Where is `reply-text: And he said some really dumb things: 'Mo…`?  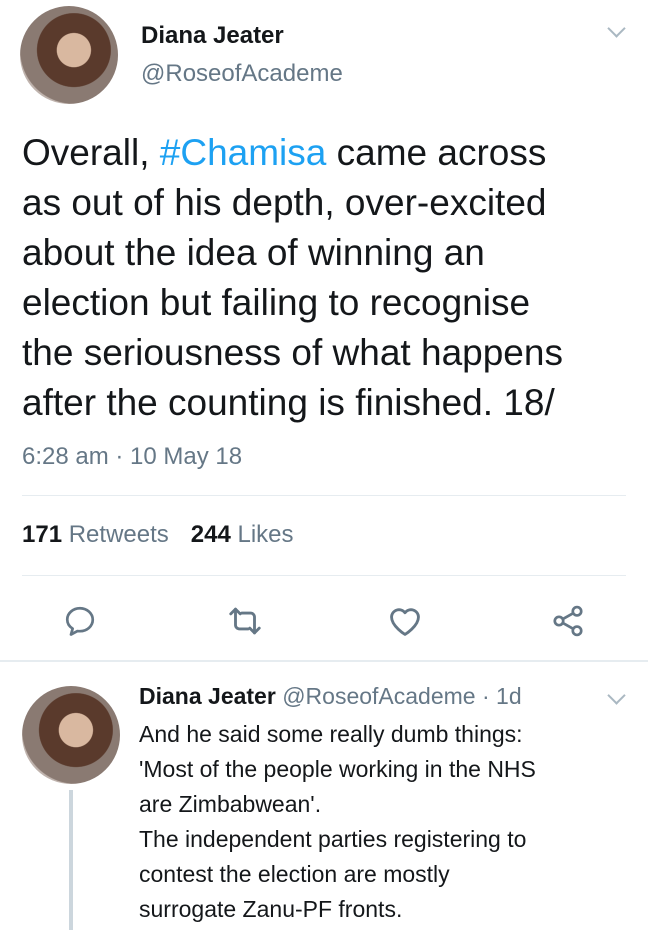 reply-text: And he said some really dumb things: 'Mo… is located at coordinates (337, 821).